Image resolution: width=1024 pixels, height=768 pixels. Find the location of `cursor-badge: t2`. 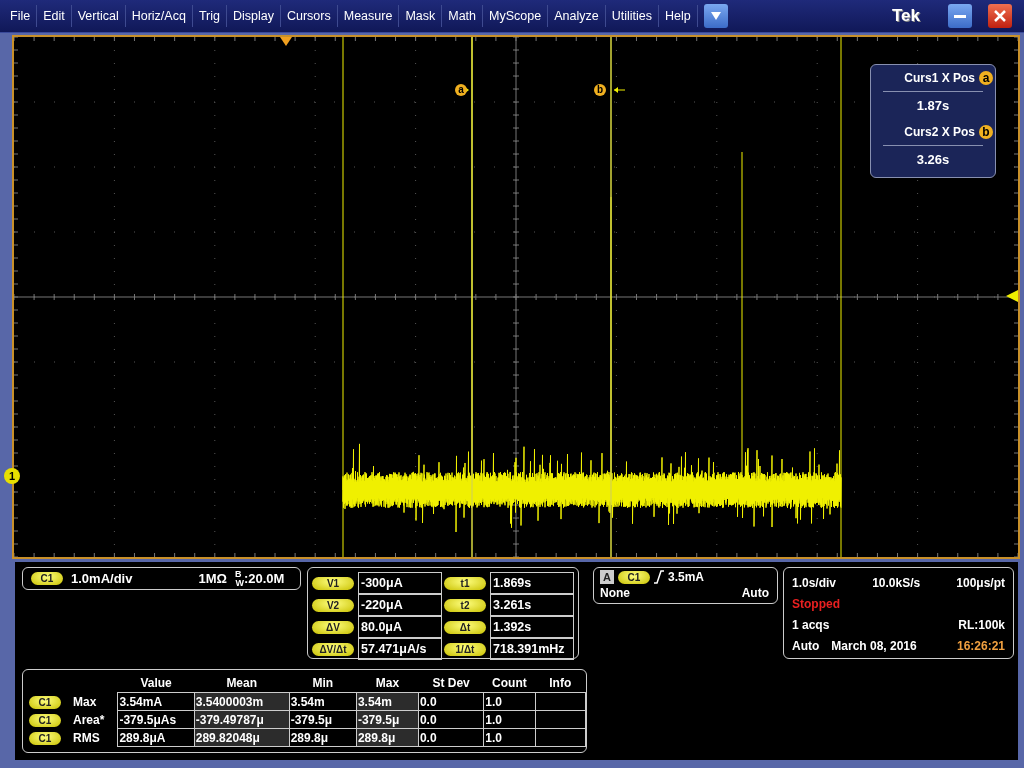

cursor-badge: t2 is located at coordinates (465, 605).